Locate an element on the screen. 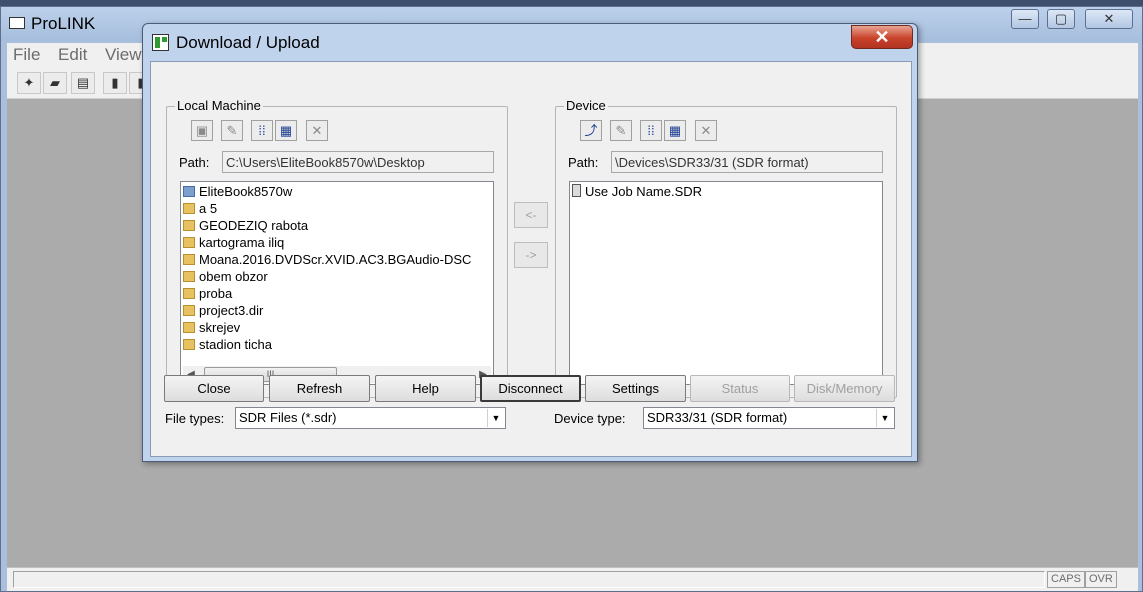  status-button: Status is located at coordinates (740, 388).